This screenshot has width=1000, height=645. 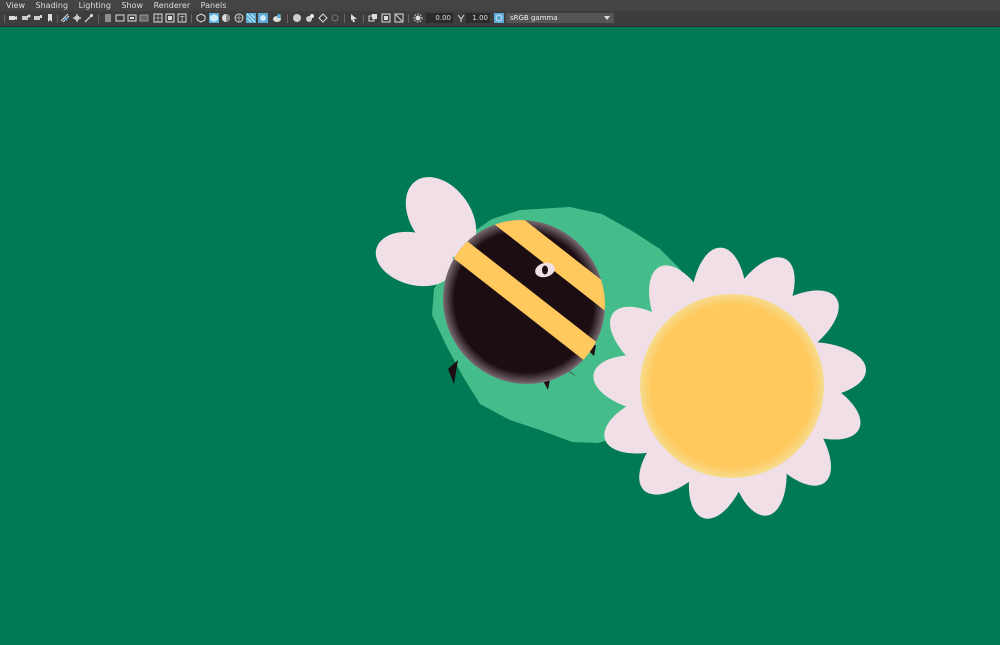 What do you see at coordinates (386, 18) in the screenshot?
I see `layout-icon` at bounding box center [386, 18].